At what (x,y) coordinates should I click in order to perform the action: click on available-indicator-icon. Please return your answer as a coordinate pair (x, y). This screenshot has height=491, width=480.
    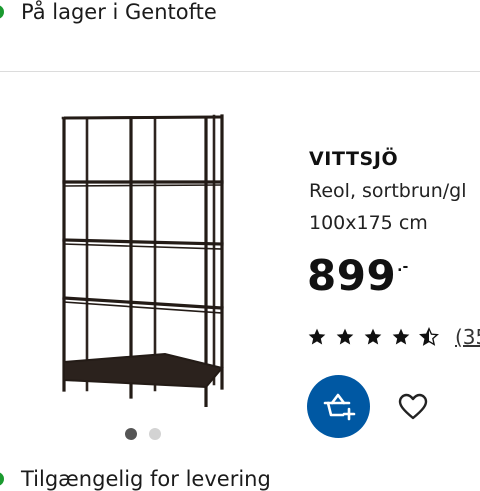
    Looking at the image, I should click on (2, 479).